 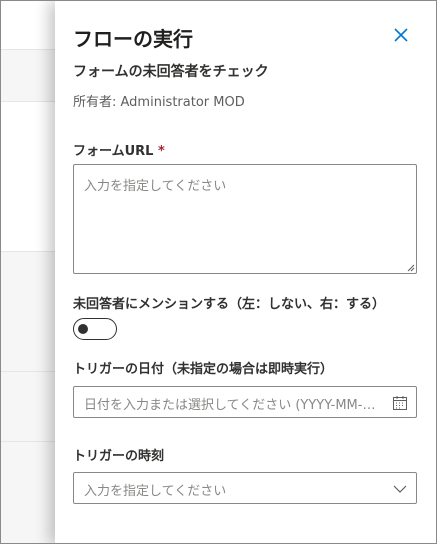 What do you see at coordinates (31, 272) in the screenshot?
I see `background-page` at bounding box center [31, 272].